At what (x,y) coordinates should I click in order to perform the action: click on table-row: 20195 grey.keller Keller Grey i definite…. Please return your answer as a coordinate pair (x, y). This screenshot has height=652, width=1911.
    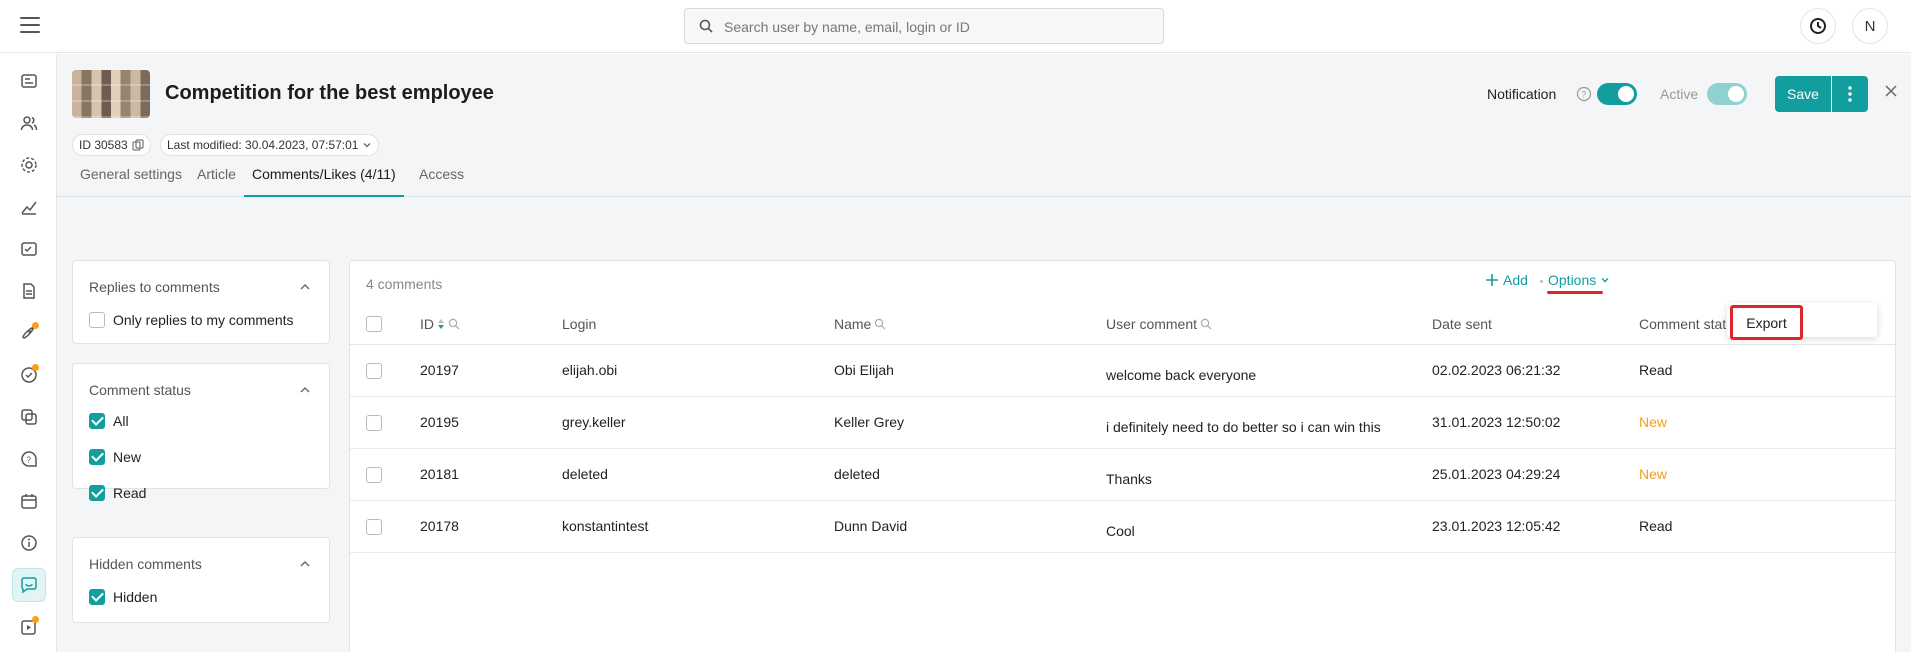
    Looking at the image, I should click on (1122, 423).